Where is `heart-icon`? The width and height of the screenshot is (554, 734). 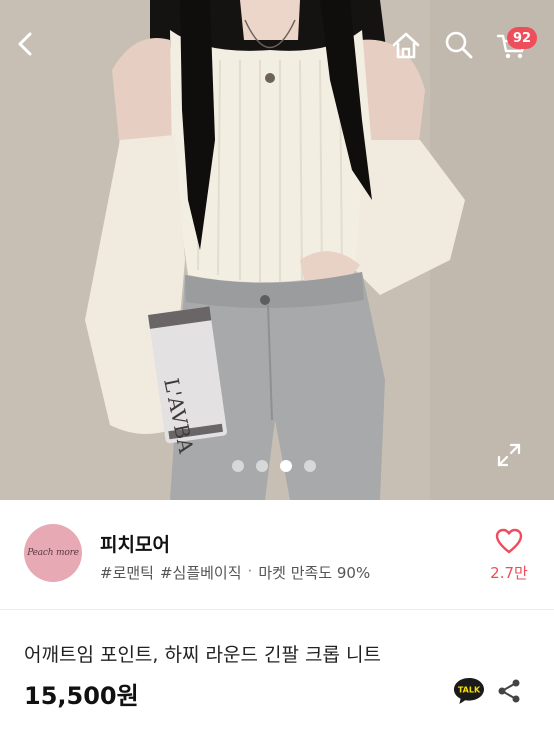
heart-icon is located at coordinates (509, 541).